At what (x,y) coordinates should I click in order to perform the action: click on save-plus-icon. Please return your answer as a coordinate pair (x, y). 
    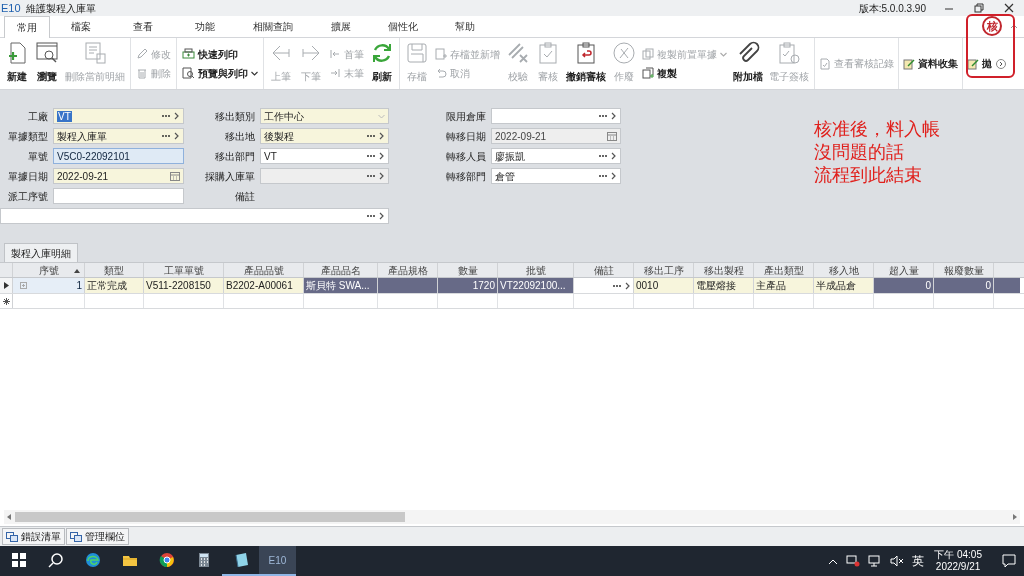
    Looking at the image, I should click on (441, 54).